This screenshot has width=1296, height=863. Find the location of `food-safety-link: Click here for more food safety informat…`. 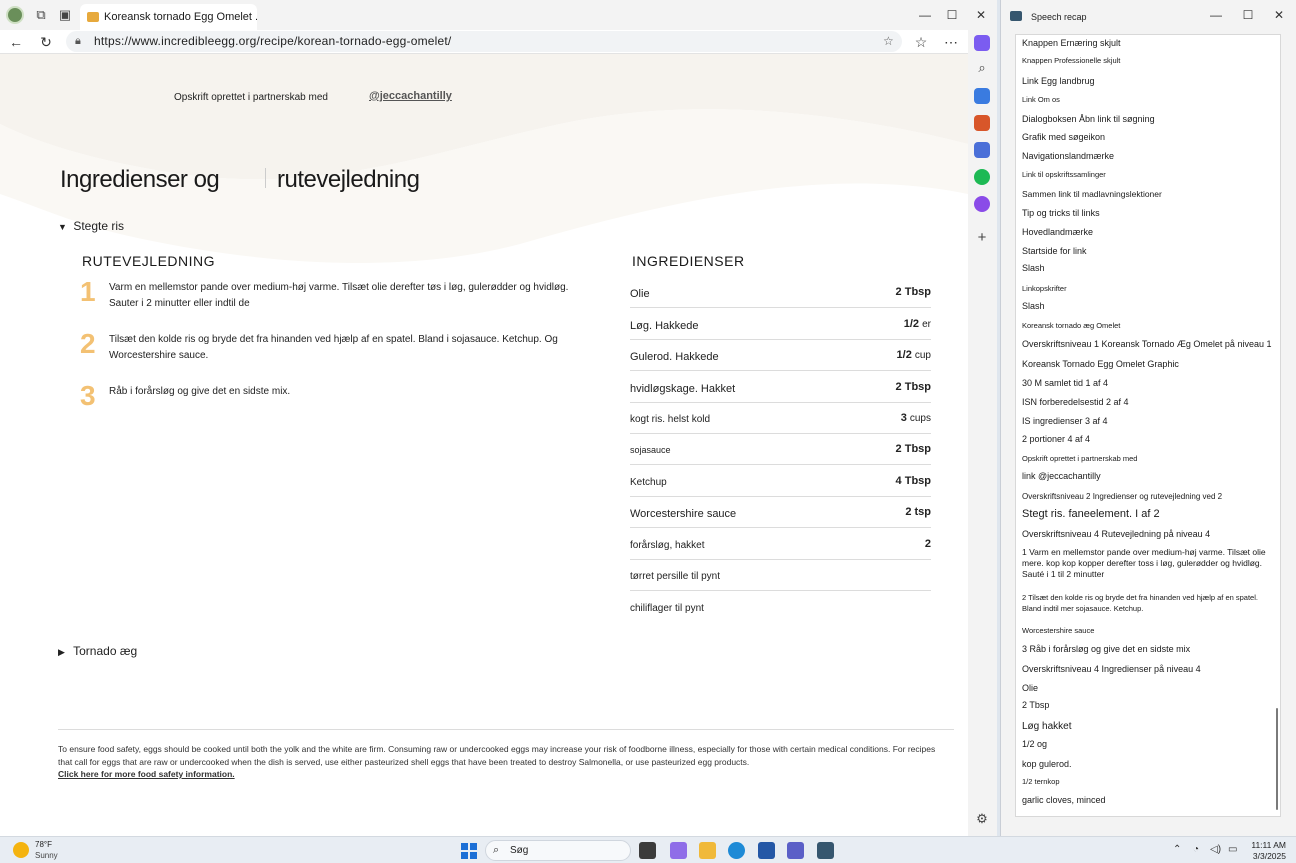

food-safety-link: Click here for more food safety informat… is located at coordinates (498, 774).